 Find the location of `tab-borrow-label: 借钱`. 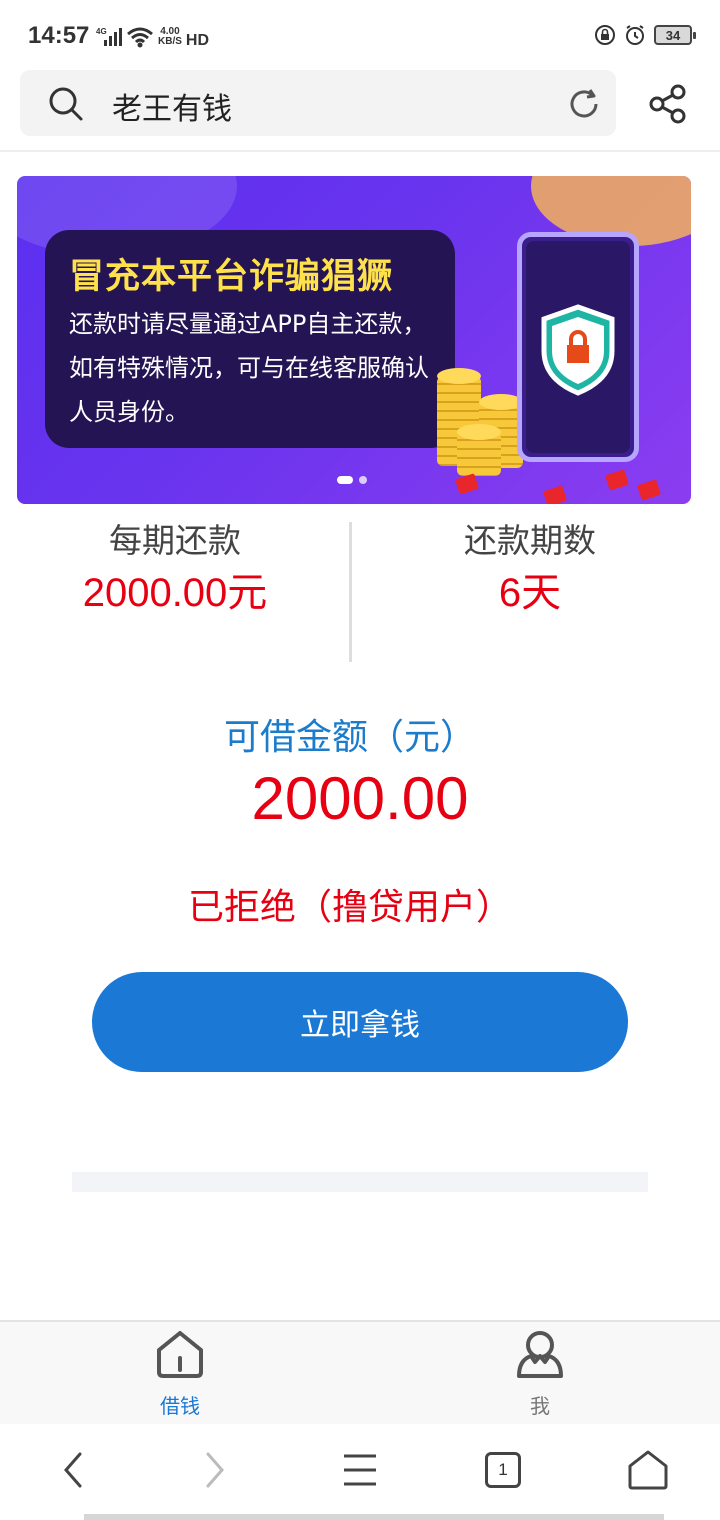

tab-borrow-label: 借钱 is located at coordinates (180, 1406).